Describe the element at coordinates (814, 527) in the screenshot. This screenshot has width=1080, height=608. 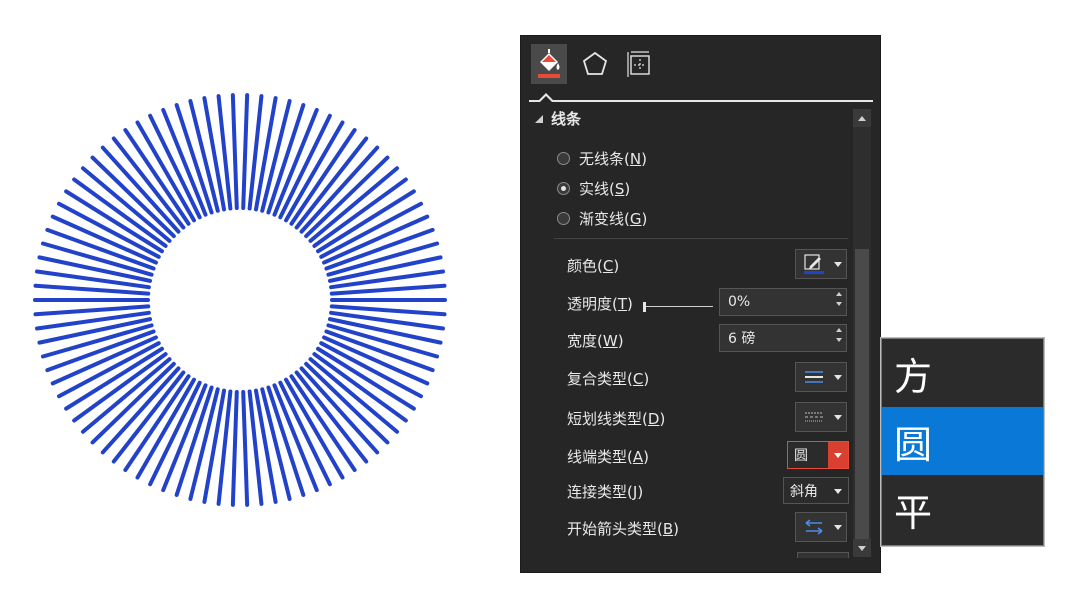
I see `arrows-icon` at that location.